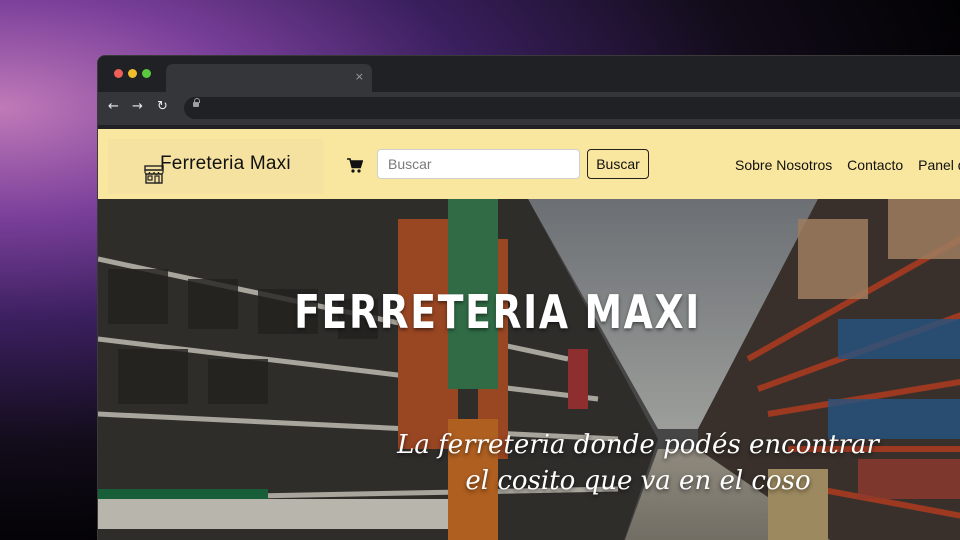  Describe the element at coordinates (196, 103) in the screenshot. I see `lock-icon` at that location.